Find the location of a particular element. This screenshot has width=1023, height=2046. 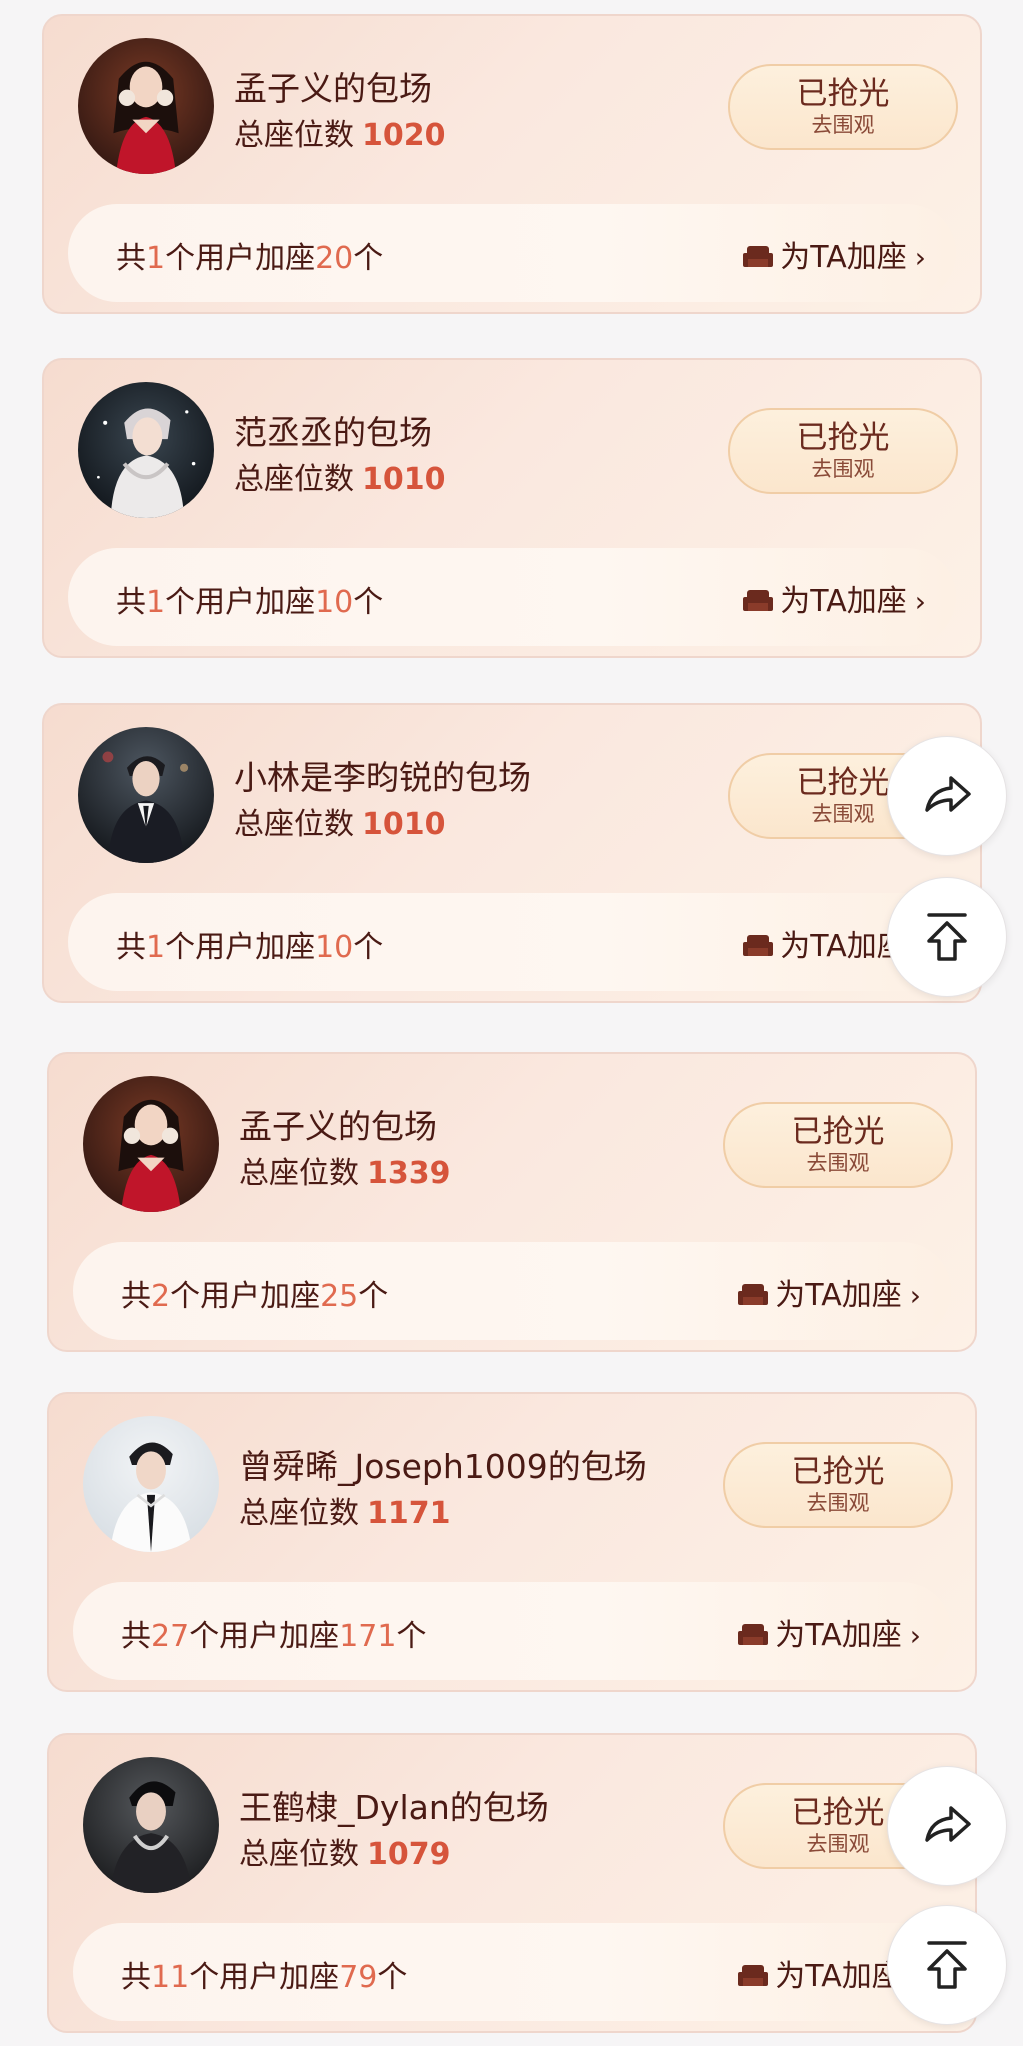

add-seat-bar: 共11个用户加座79个 为TA加座› is located at coordinates (512, 1972).